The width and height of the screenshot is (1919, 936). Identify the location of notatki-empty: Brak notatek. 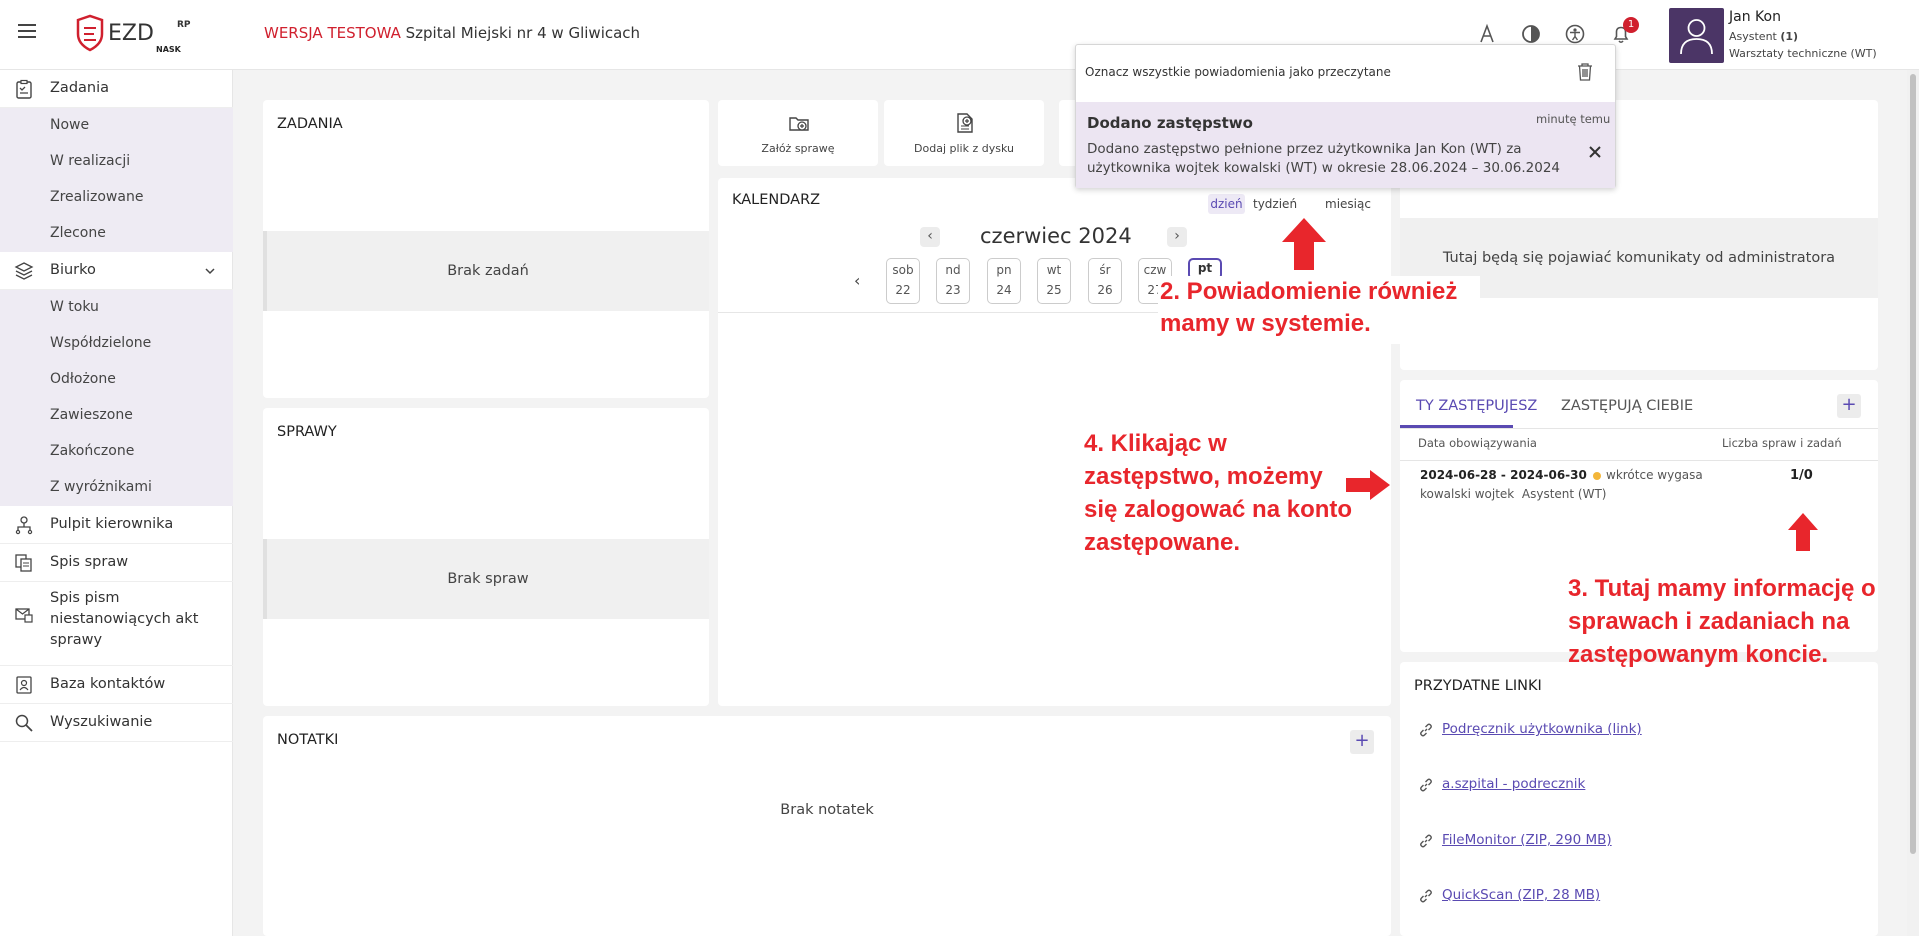
(827, 810).